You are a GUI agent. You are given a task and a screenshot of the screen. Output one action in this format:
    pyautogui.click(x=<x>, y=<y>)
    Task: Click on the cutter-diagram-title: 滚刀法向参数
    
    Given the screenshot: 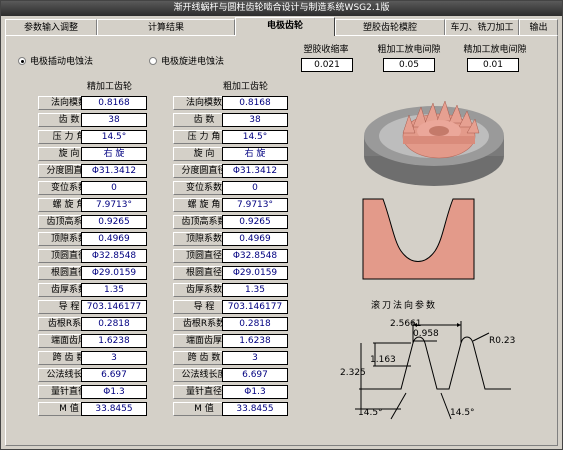 What is the action you would take?
    pyautogui.click(x=404, y=306)
    